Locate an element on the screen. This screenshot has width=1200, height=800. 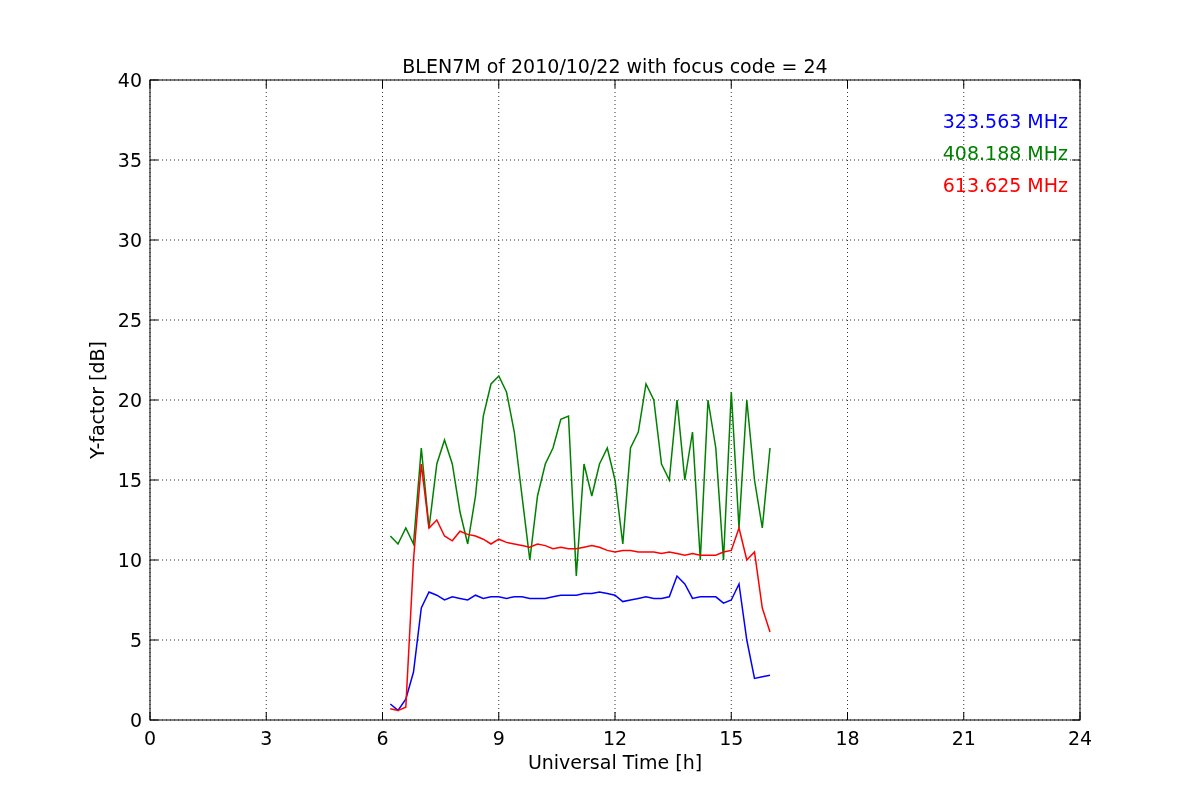
legend-label: 613.625 MHz is located at coordinates (1005, 185).